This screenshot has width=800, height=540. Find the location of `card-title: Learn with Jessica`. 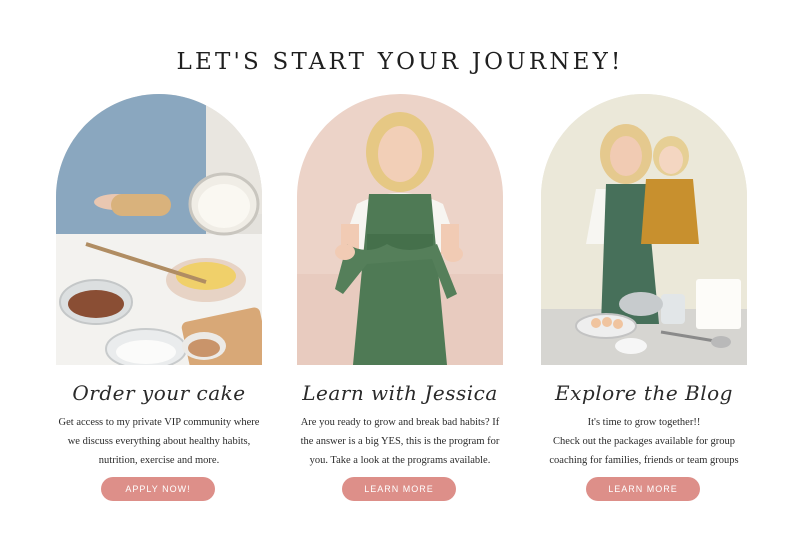

card-title: Learn with Jessica is located at coordinates (400, 393).